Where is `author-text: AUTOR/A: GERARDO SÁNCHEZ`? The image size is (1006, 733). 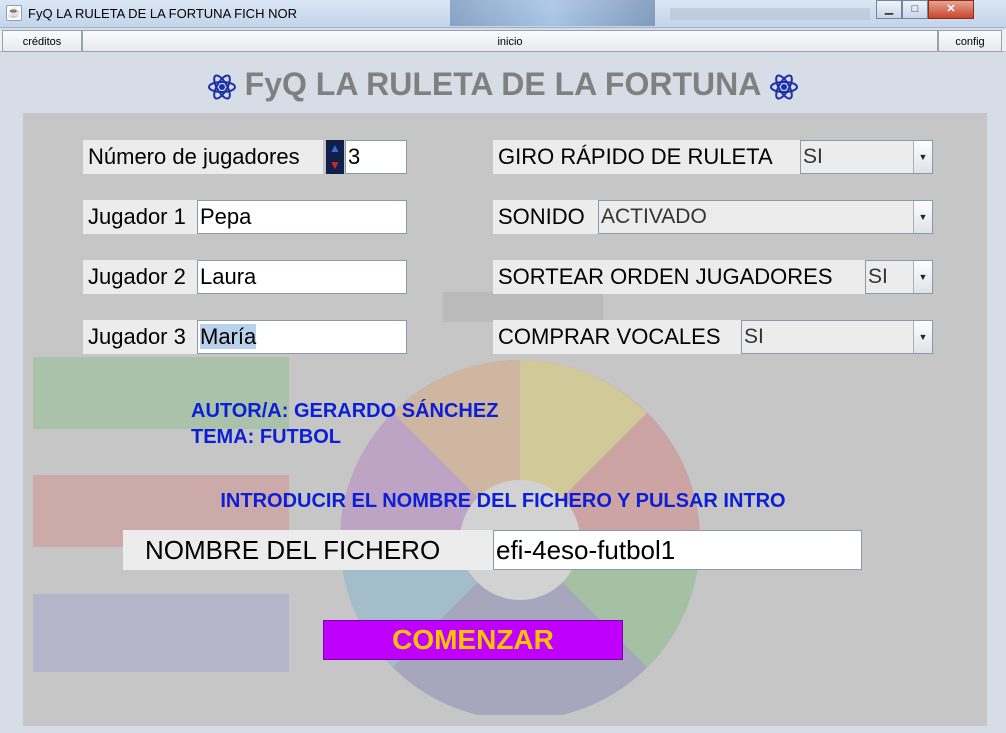 author-text: AUTOR/A: GERARDO SÁNCHEZ is located at coordinates (345, 411).